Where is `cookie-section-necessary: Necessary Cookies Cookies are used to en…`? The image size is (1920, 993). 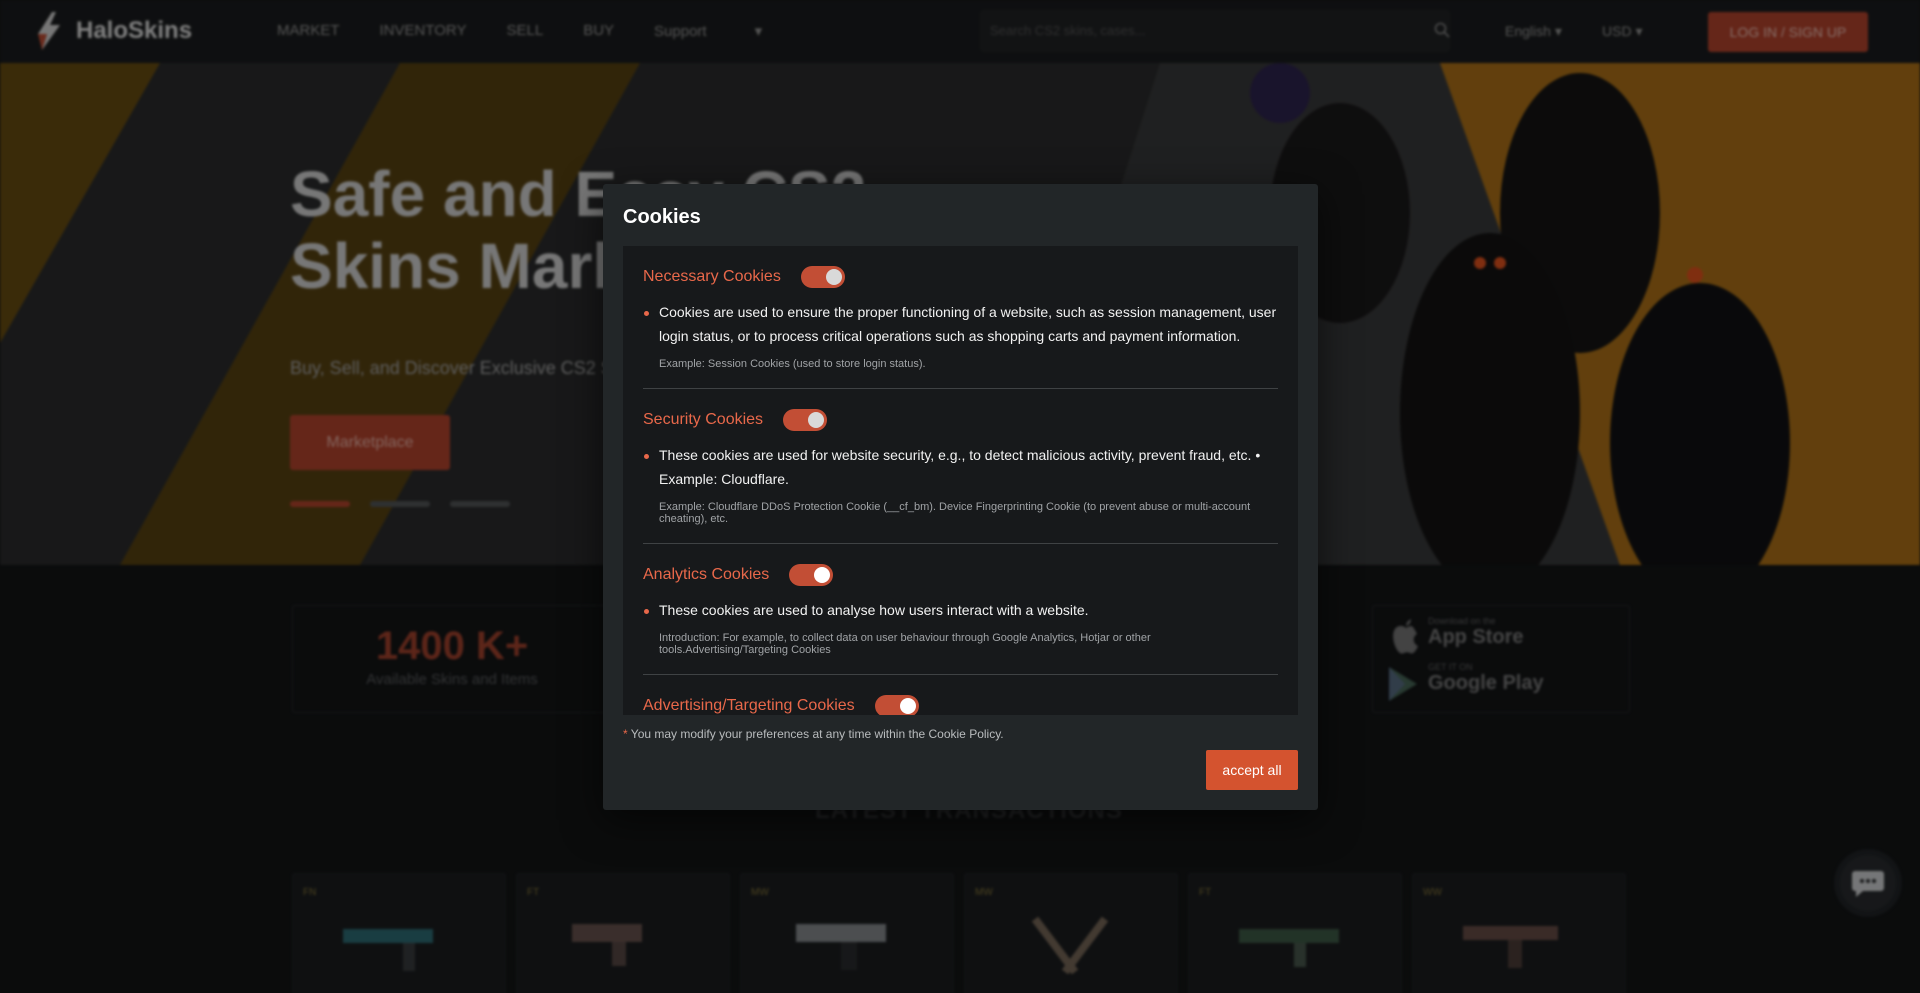
cookie-section-necessary: Necessary Cookies Cookies are used to en… is located at coordinates (960, 317).